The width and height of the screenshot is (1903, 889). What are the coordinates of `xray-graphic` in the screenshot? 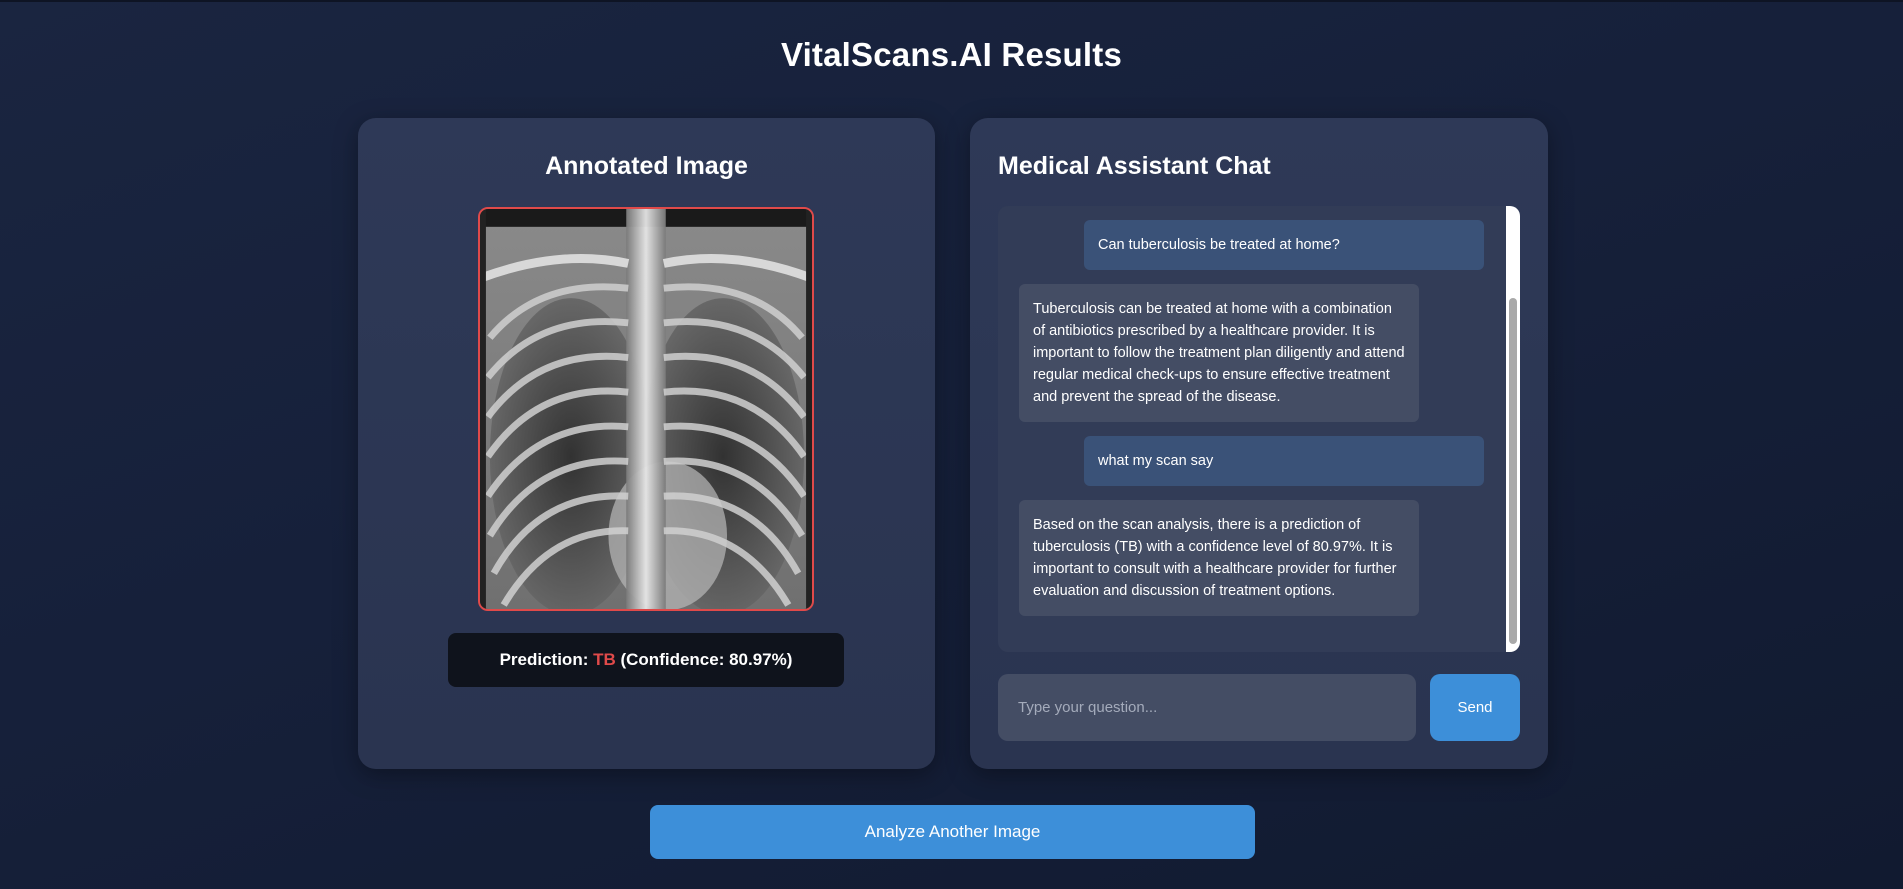 It's located at (646, 409).